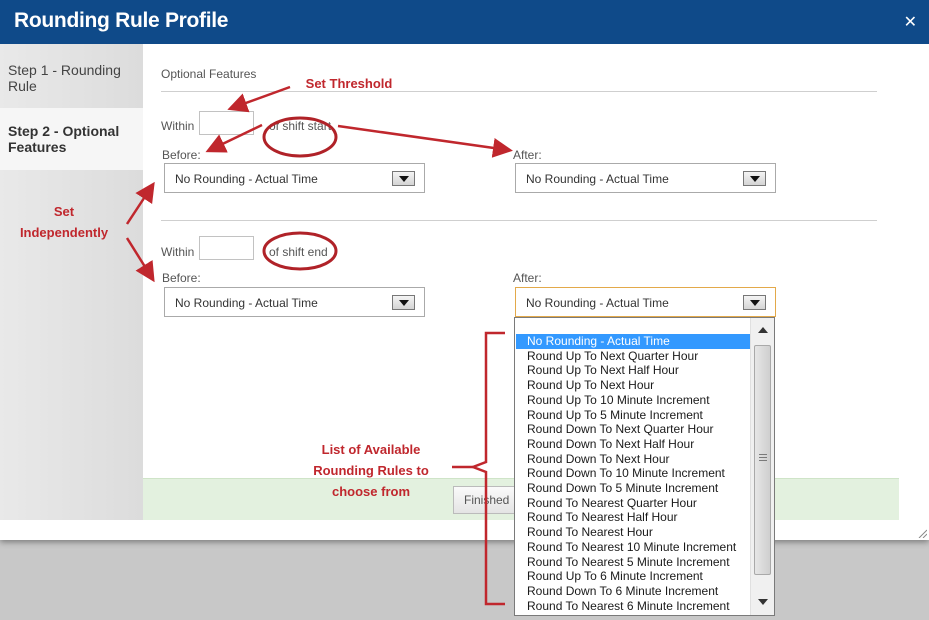 The height and width of the screenshot is (620, 929). I want to click on scrollbar, so click(762, 466).